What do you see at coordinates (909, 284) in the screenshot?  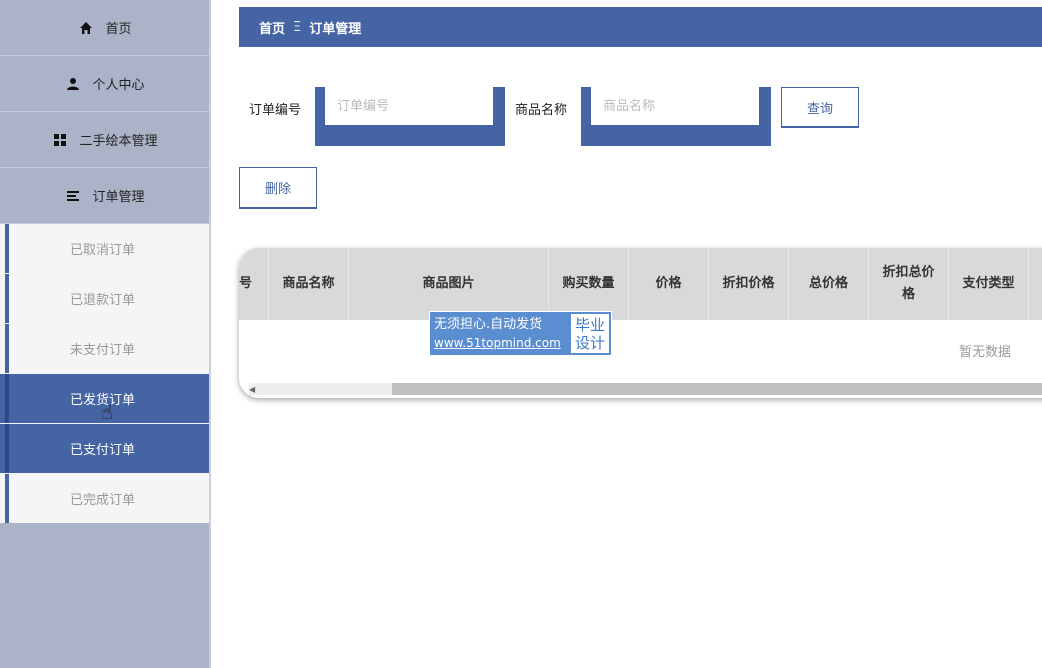 I see `col-discount-total-price: 折扣总价格` at bounding box center [909, 284].